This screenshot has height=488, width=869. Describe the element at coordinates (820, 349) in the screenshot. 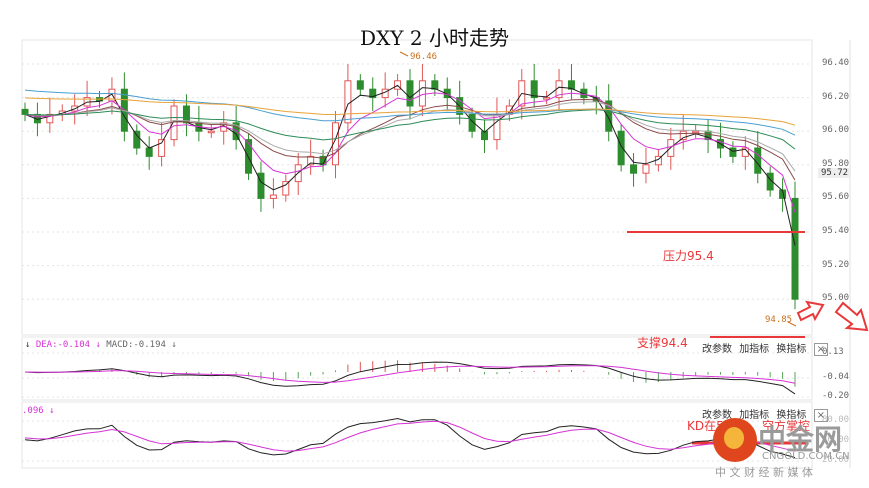

I see `close-icon: ×` at that location.